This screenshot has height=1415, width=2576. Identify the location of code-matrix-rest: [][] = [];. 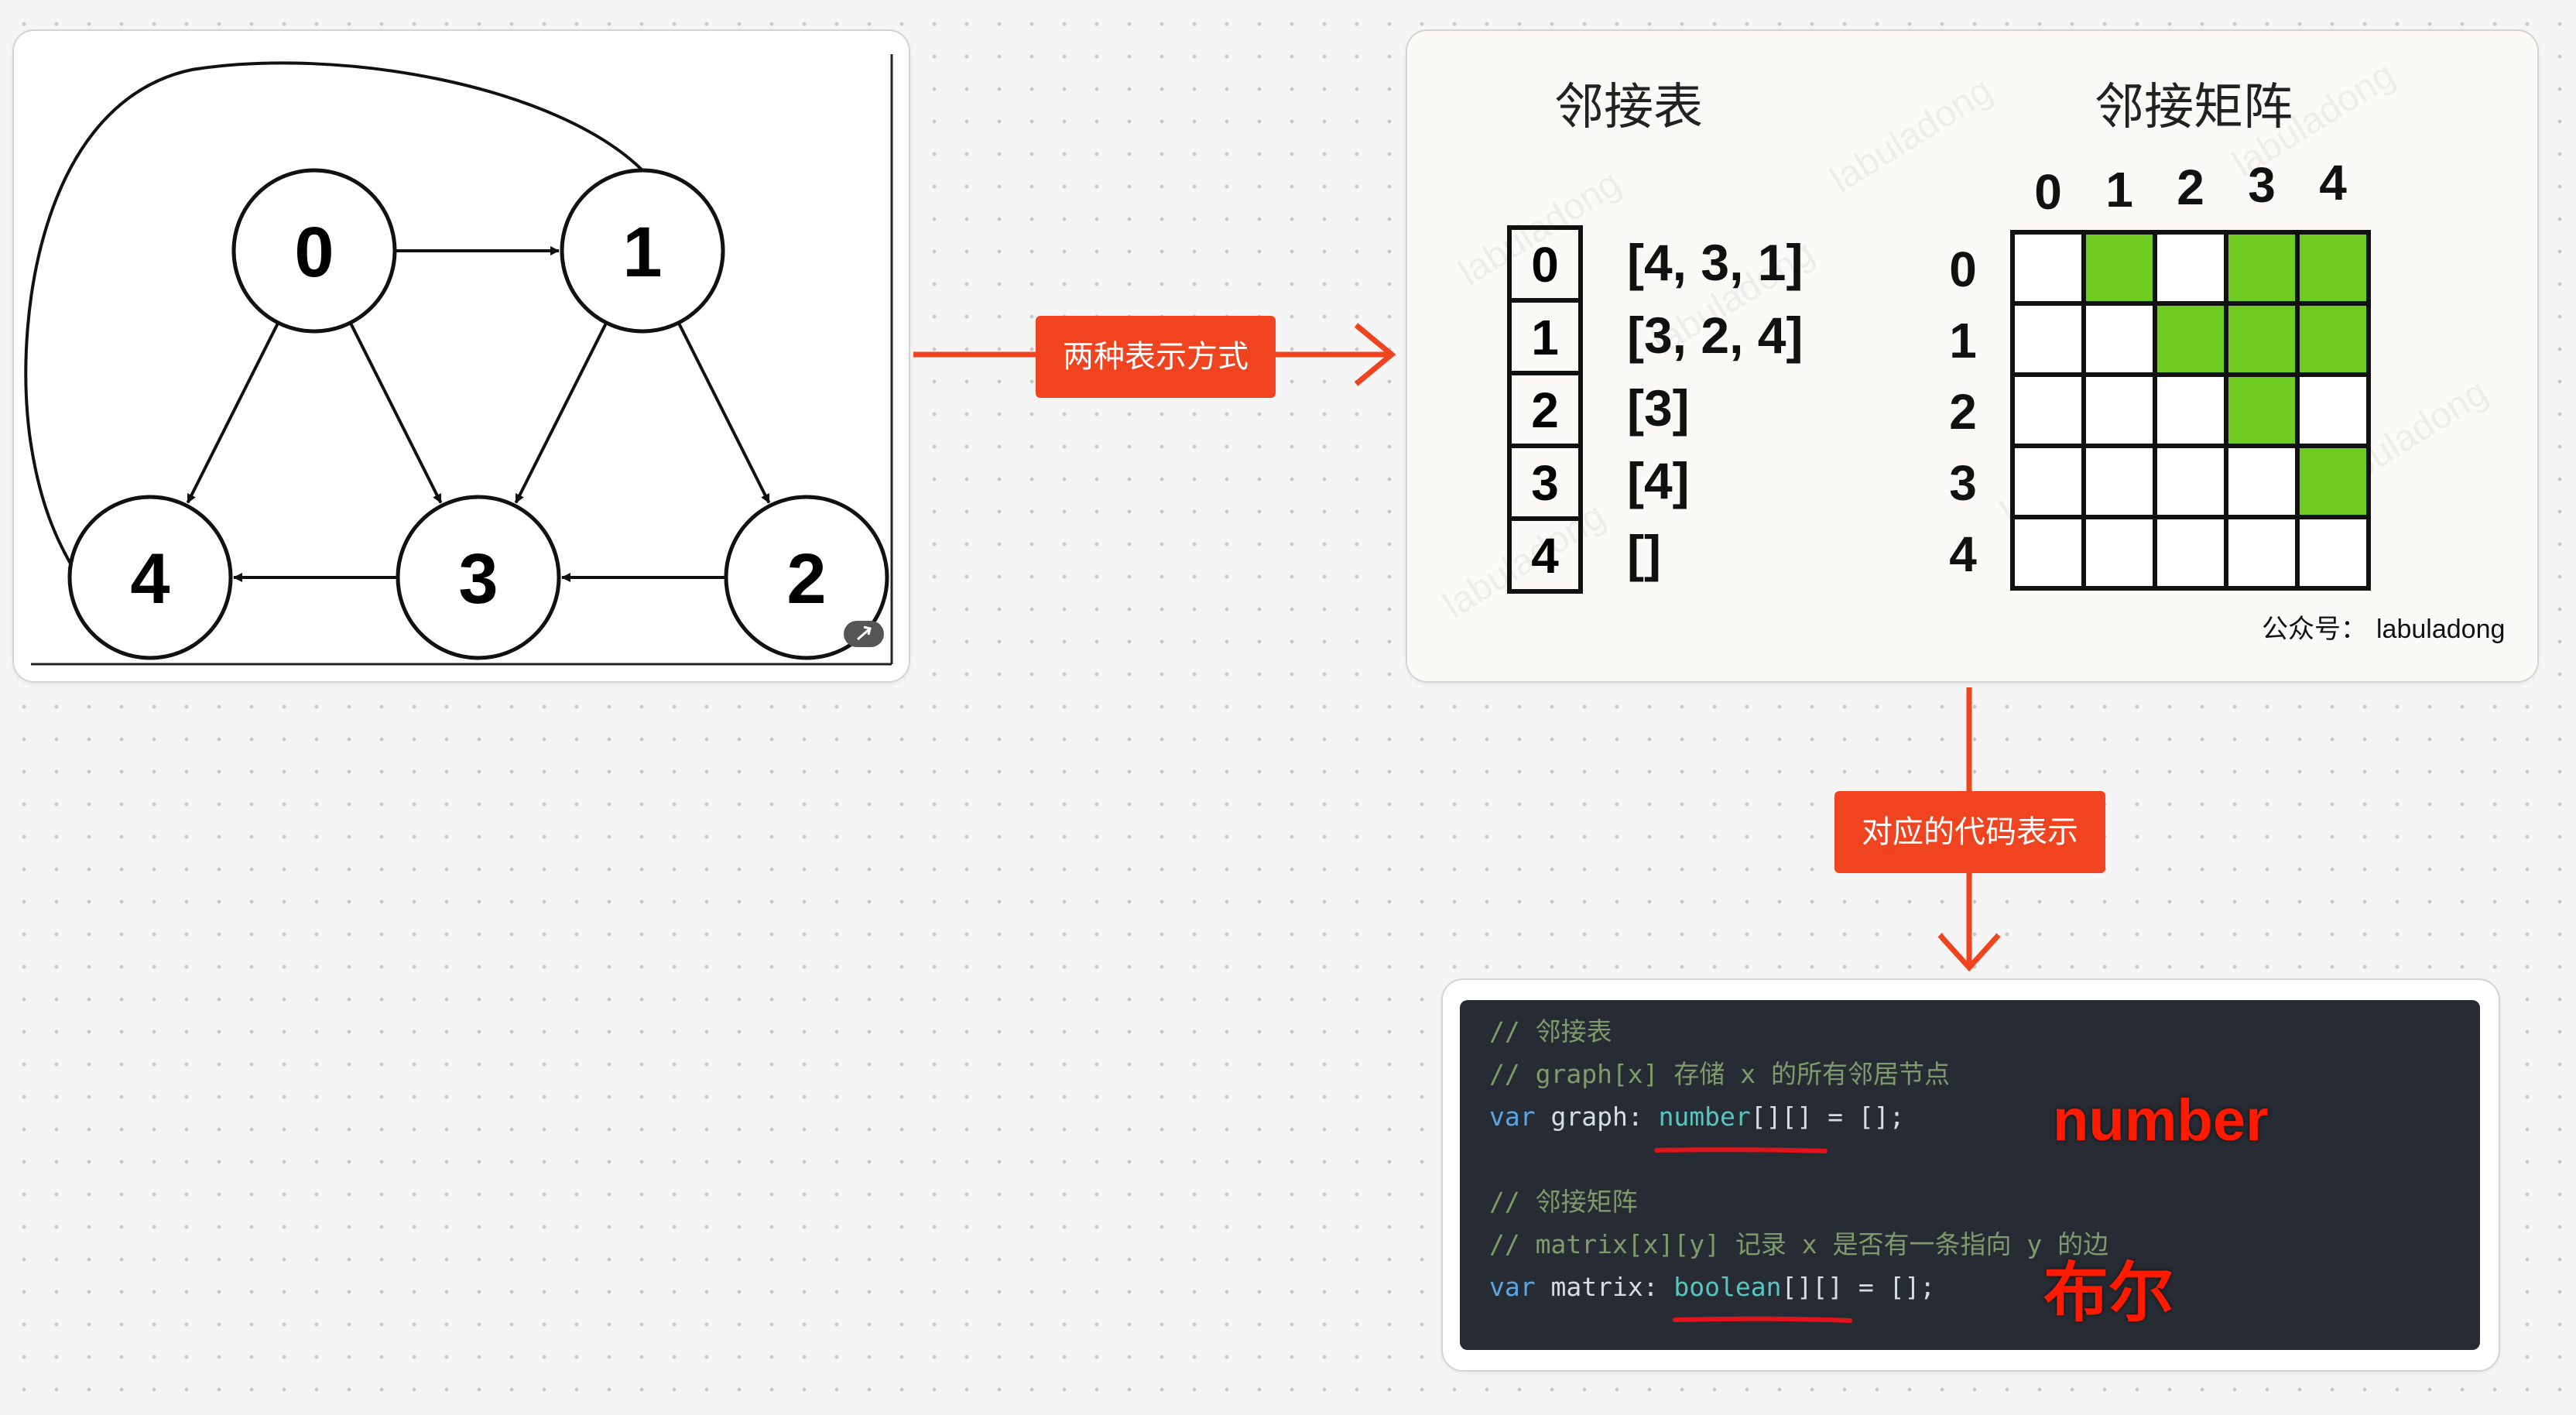
(1858, 1287).